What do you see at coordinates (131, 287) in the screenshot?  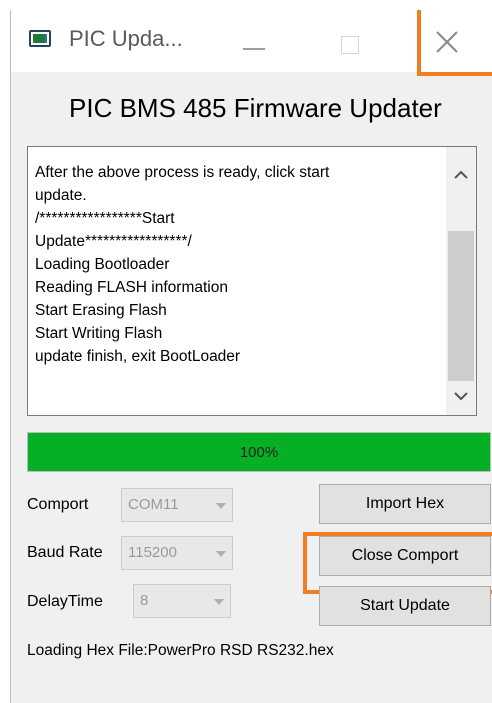 I see `log-line: Reading FLASH information` at bounding box center [131, 287].